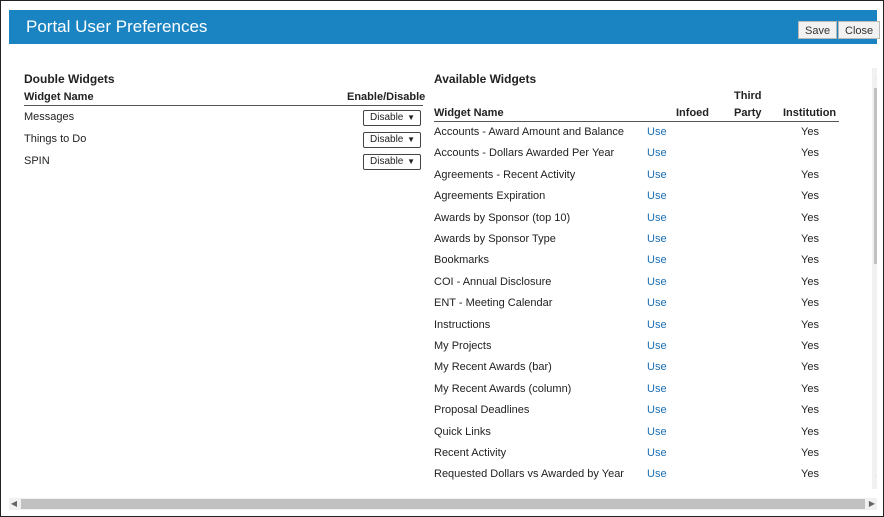 This screenshot has width=884, height=517. I want to click on available-widget-name: Awards by Sponsor Type, so click(495, 239).